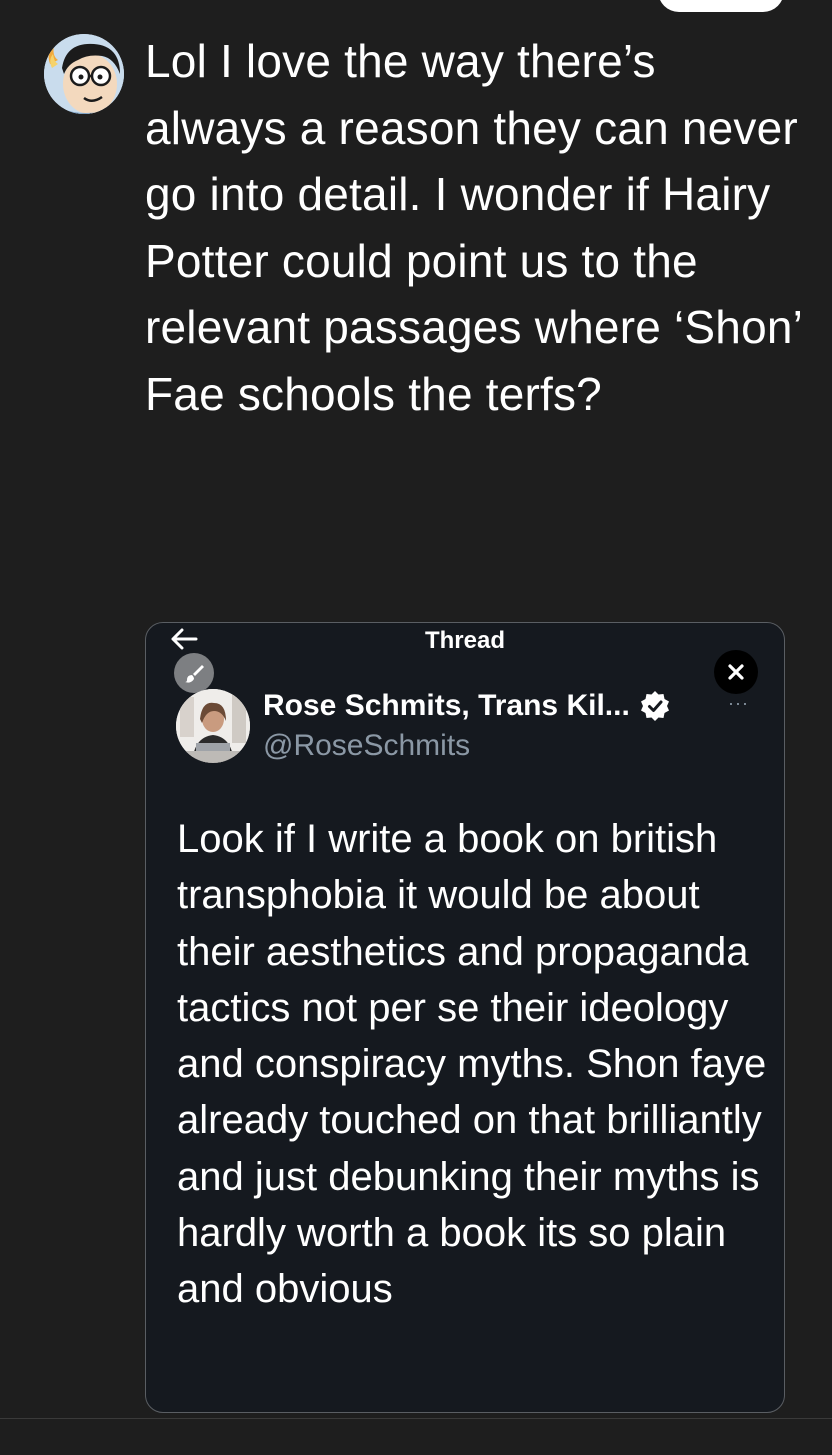 The width and height of the screenshot is (832, 1455). I want to click on cartoon-avatar-image, so click(84, 74).